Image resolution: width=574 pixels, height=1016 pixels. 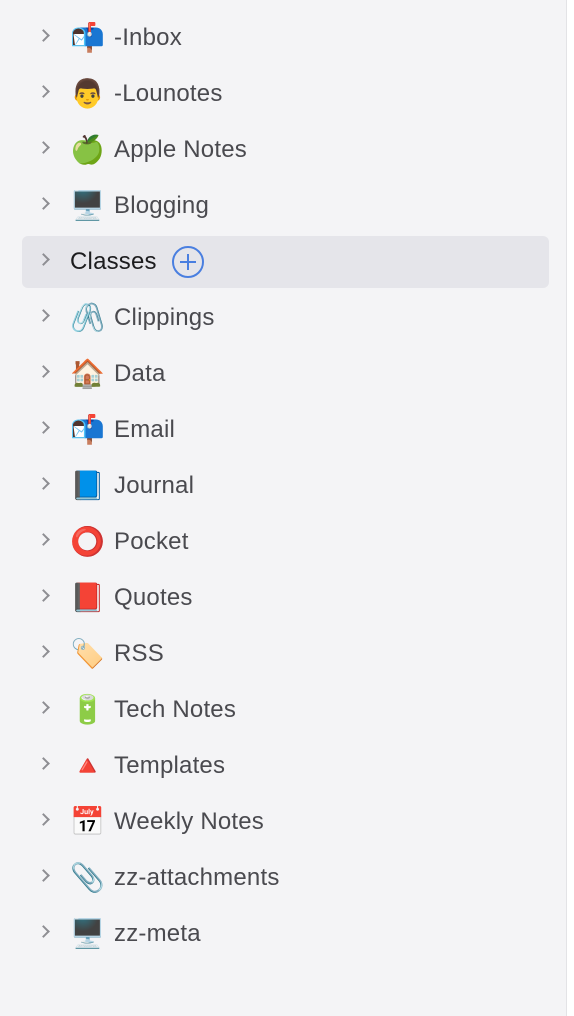 What do you see at coordinates (285, 38) in the screenshot?
I see `sidebar-item-inbox: 📬 -Inbox` at bounding box center [285, 38].